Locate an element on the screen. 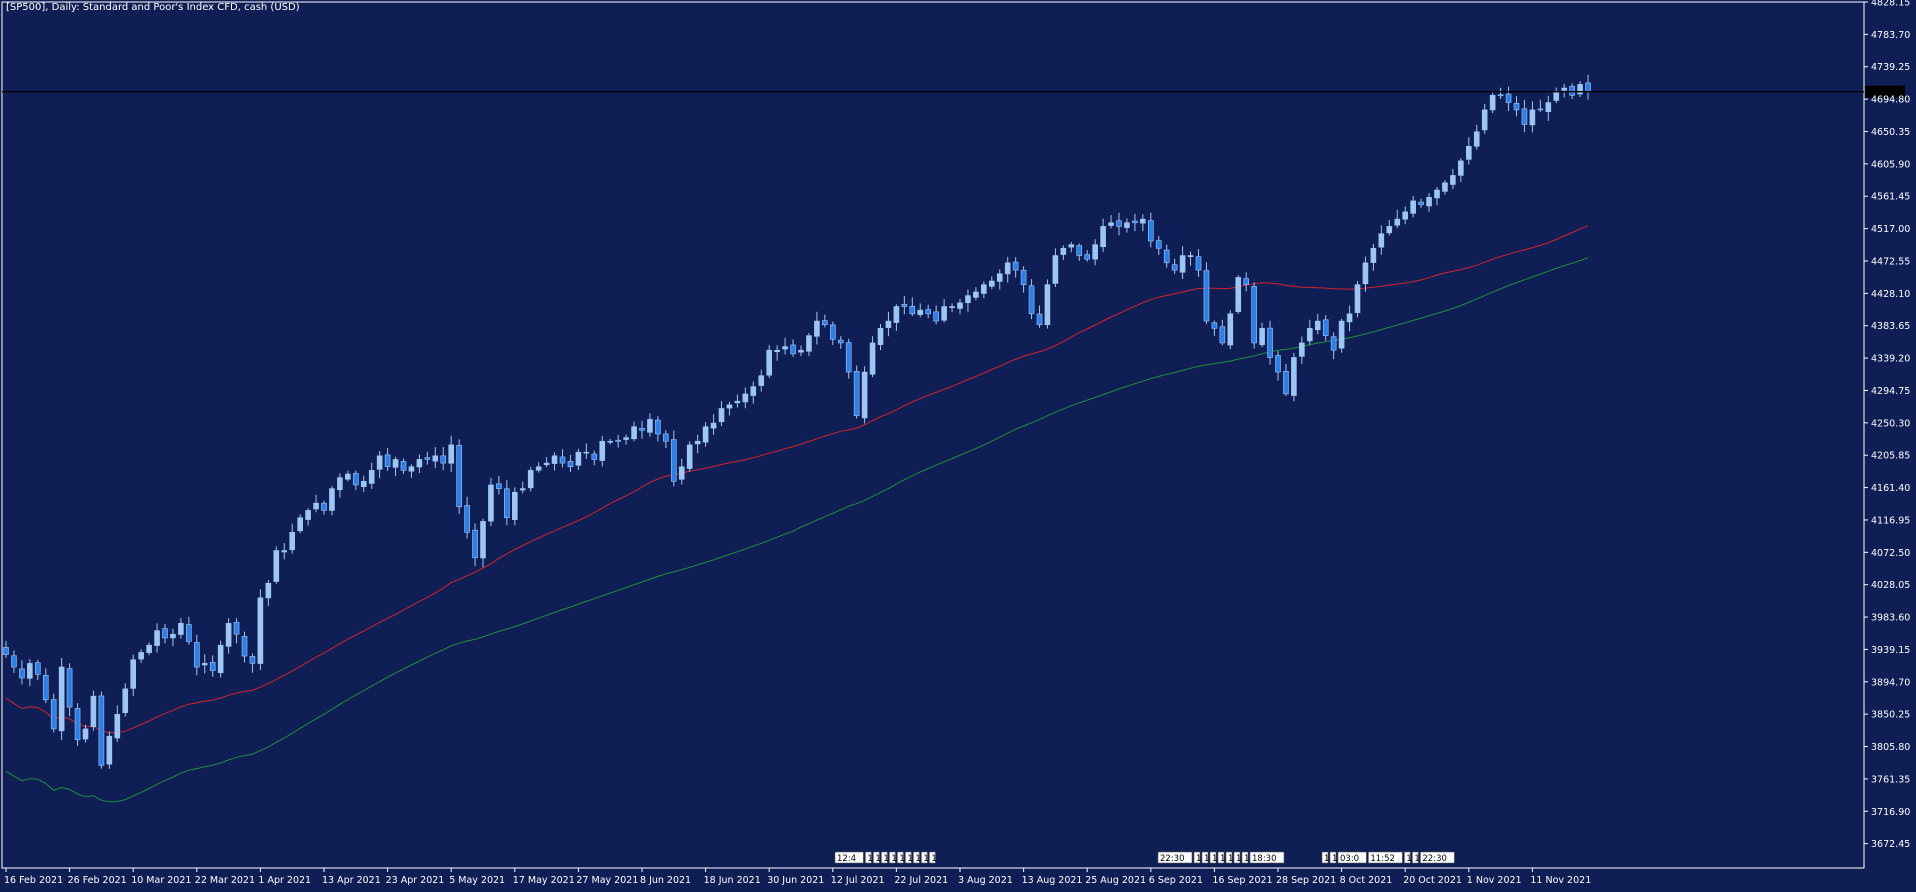  x-tick-label: 22 Jul 2021 is located at coordinates (921, 880).